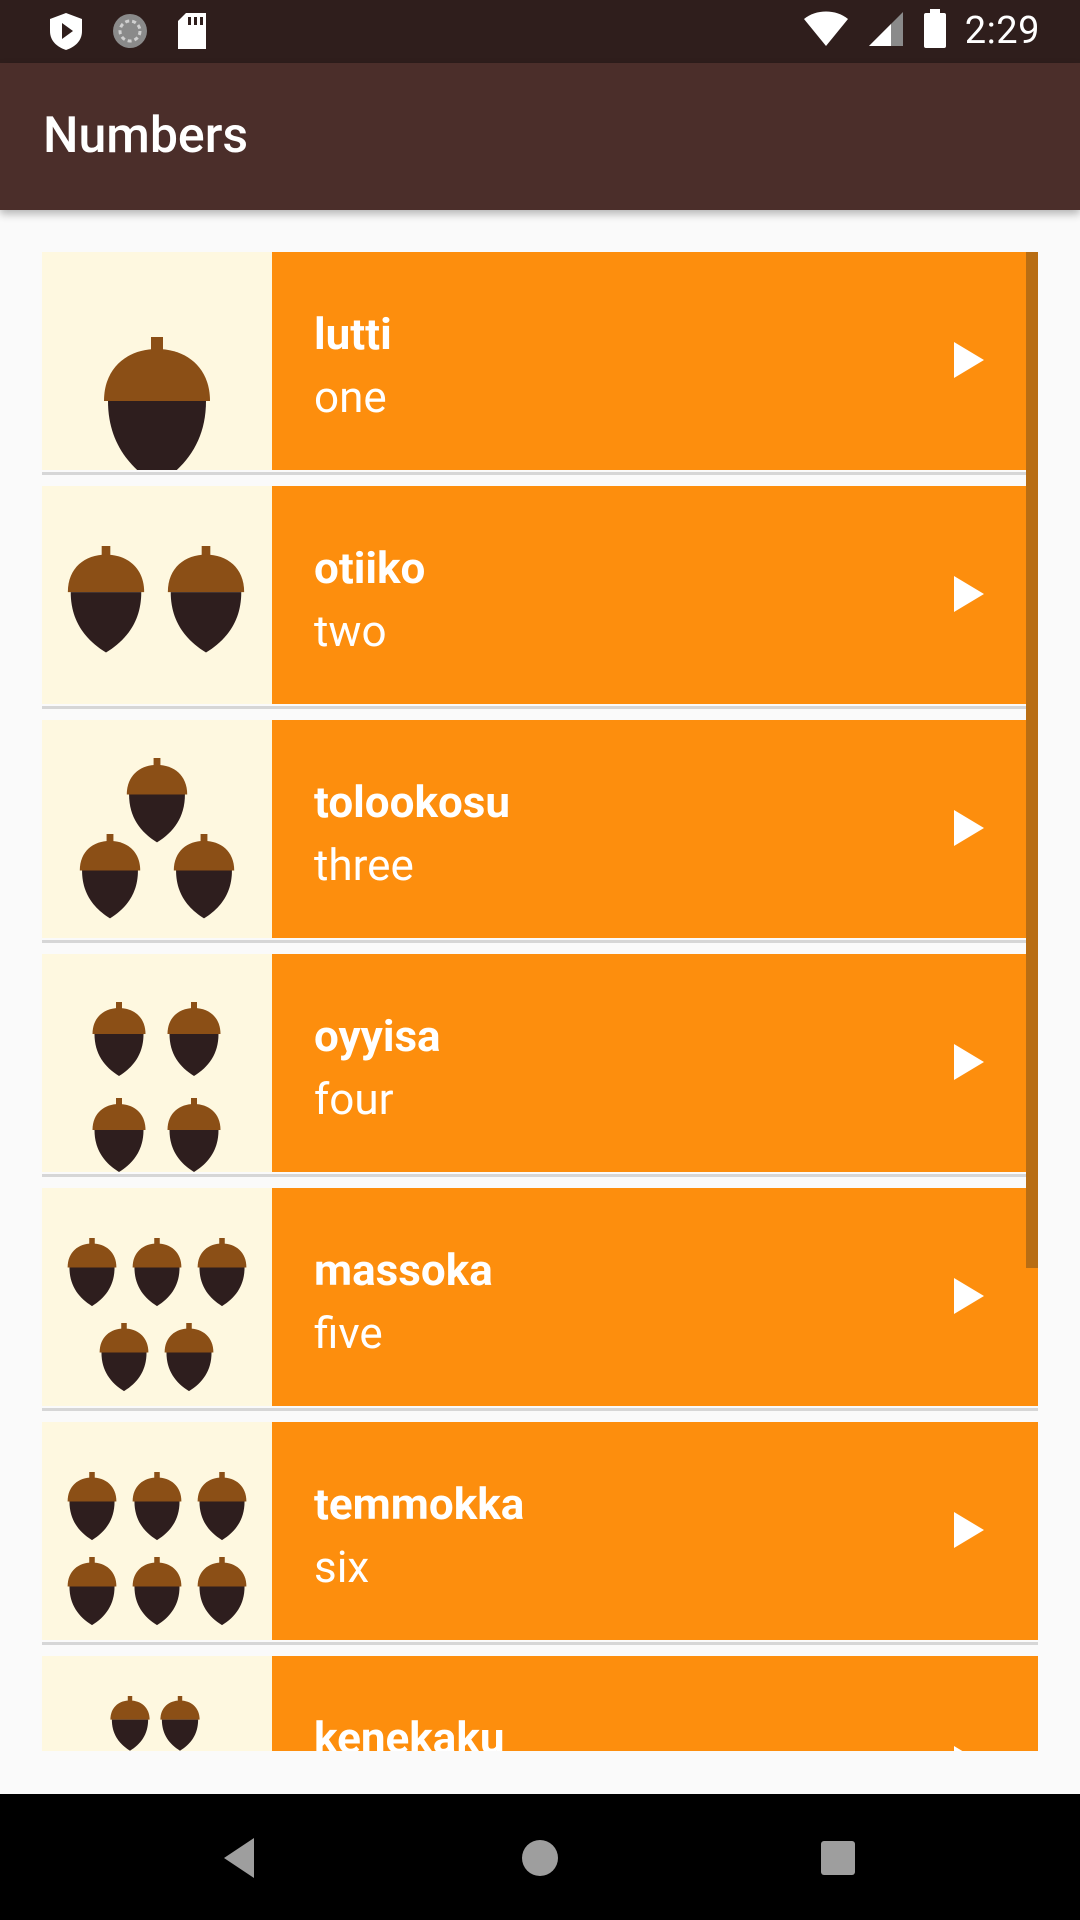  I want to click on english-word: two, so click(350, 631).